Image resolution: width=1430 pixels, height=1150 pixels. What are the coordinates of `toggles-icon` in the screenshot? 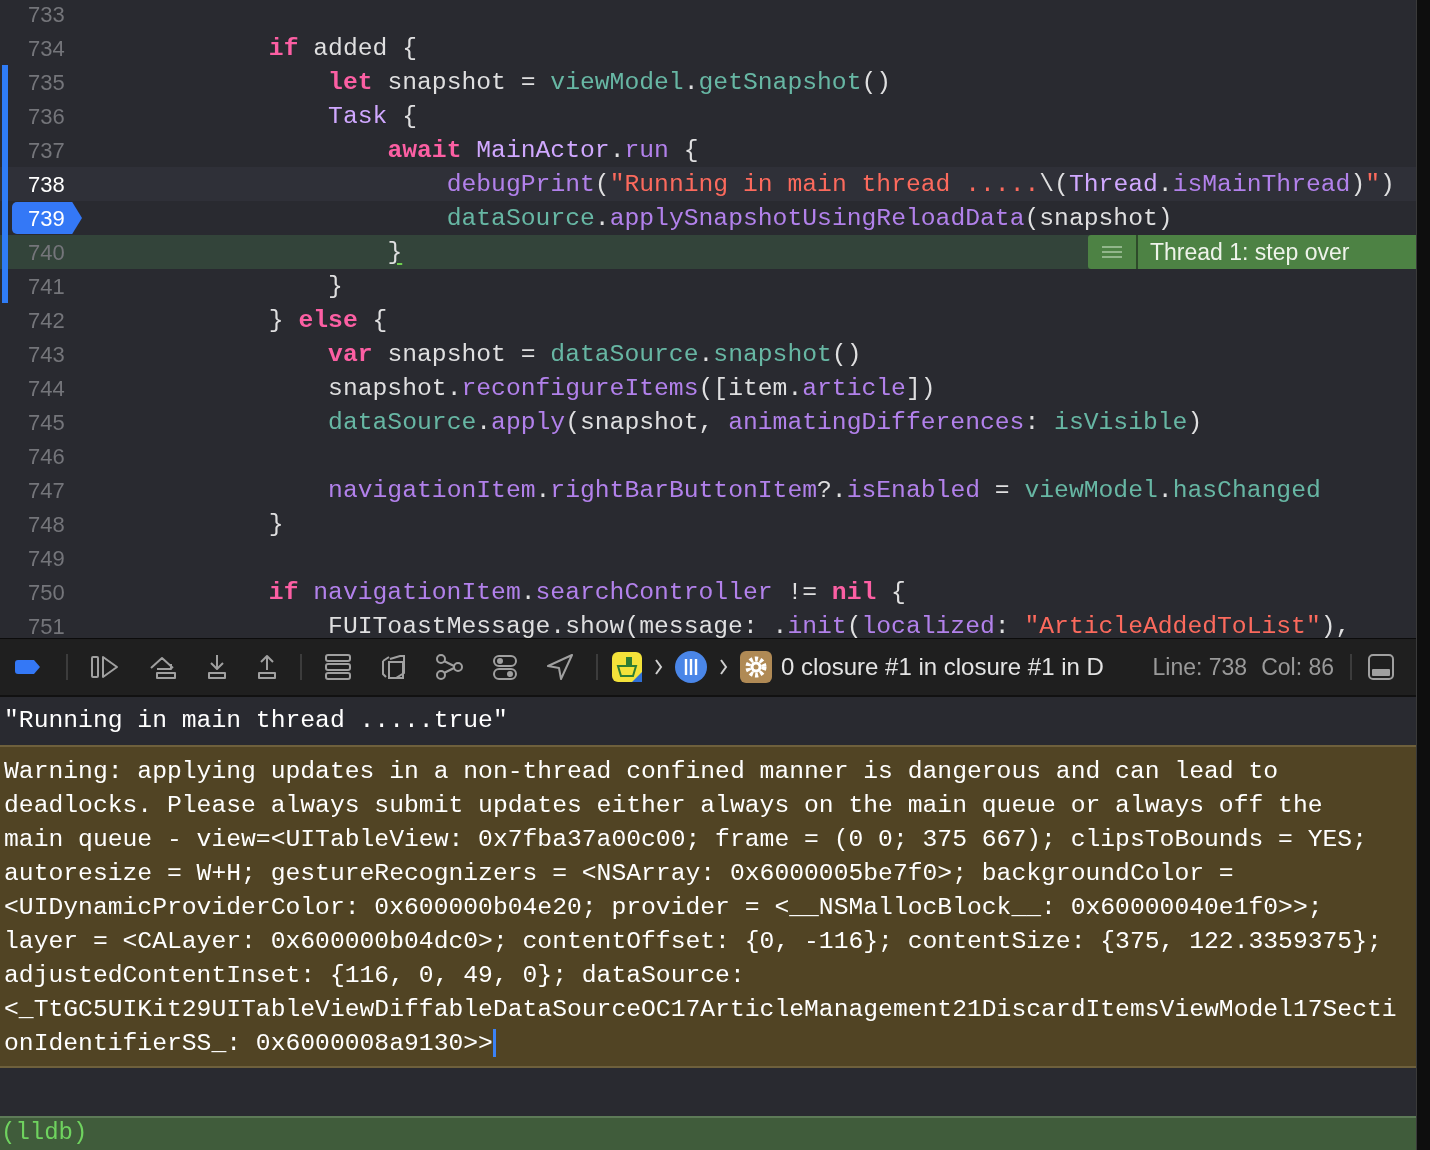 It's located at (505, 667).